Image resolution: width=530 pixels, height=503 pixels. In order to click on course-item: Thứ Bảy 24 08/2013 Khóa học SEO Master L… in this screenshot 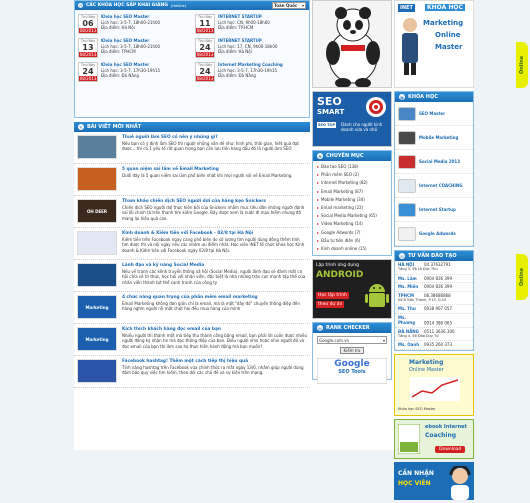, I will do `click(133, 72)`.